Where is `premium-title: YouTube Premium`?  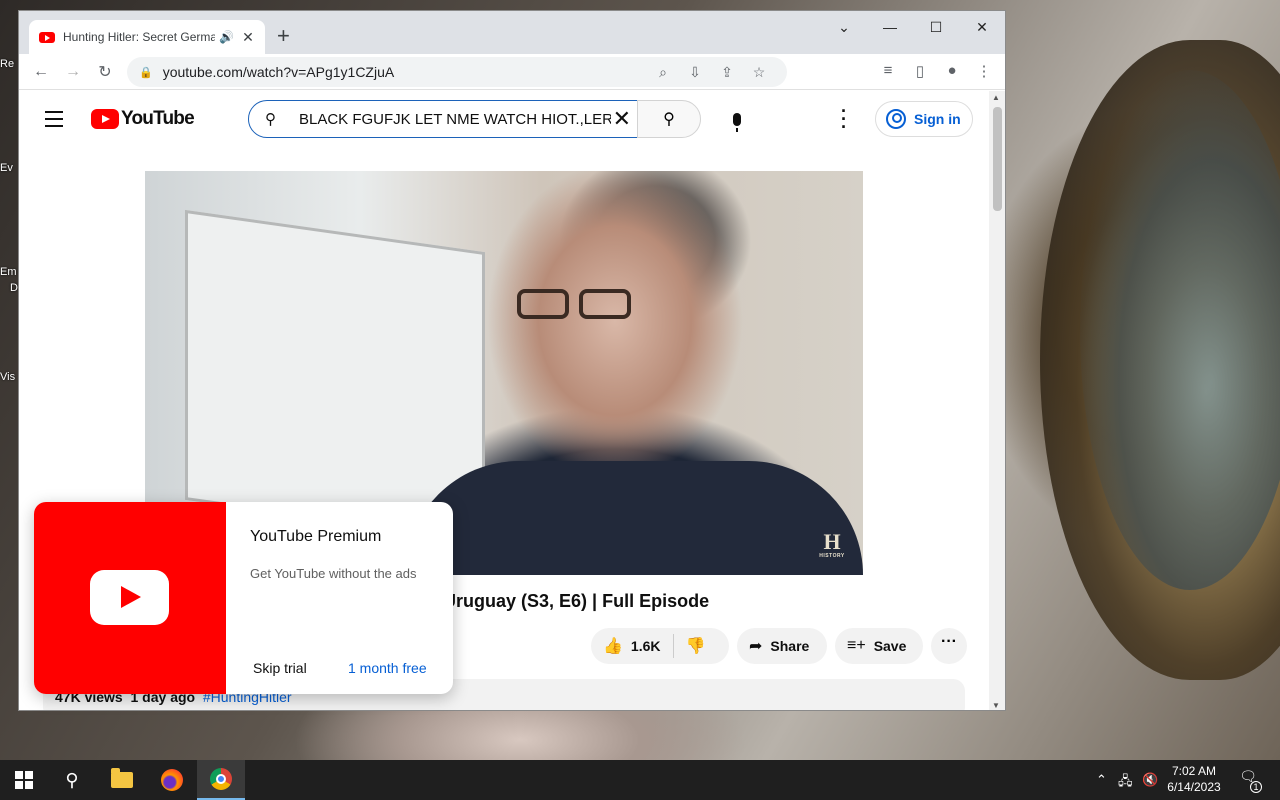 premium-title: YouTube Premium is located at coordinates (316, 536).